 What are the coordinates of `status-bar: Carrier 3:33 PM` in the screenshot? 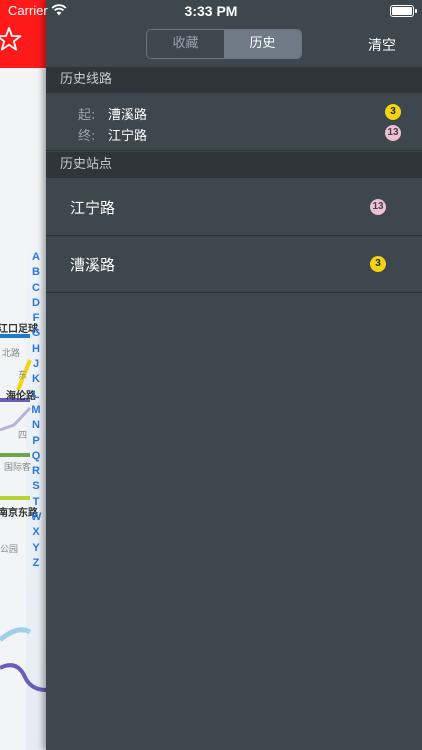 It's located at (211, 12).